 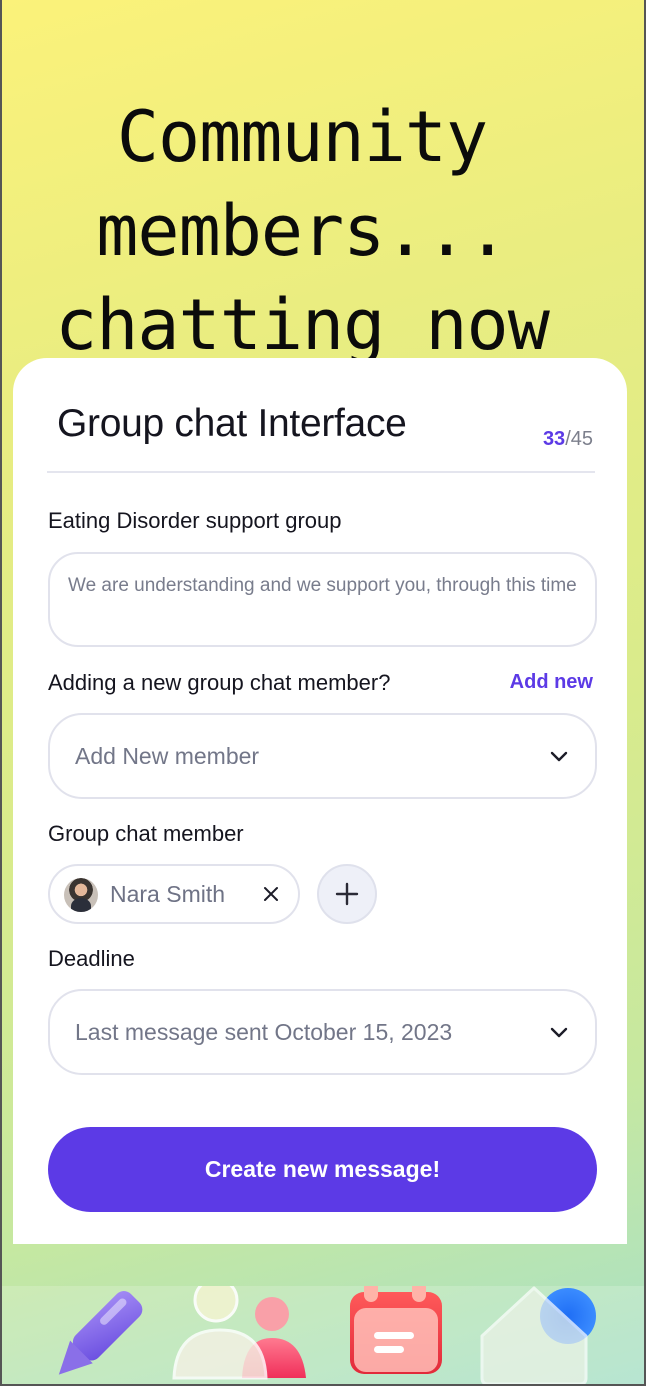 I want to click on bottom-tab-bar, so click(x=323, y=1330).